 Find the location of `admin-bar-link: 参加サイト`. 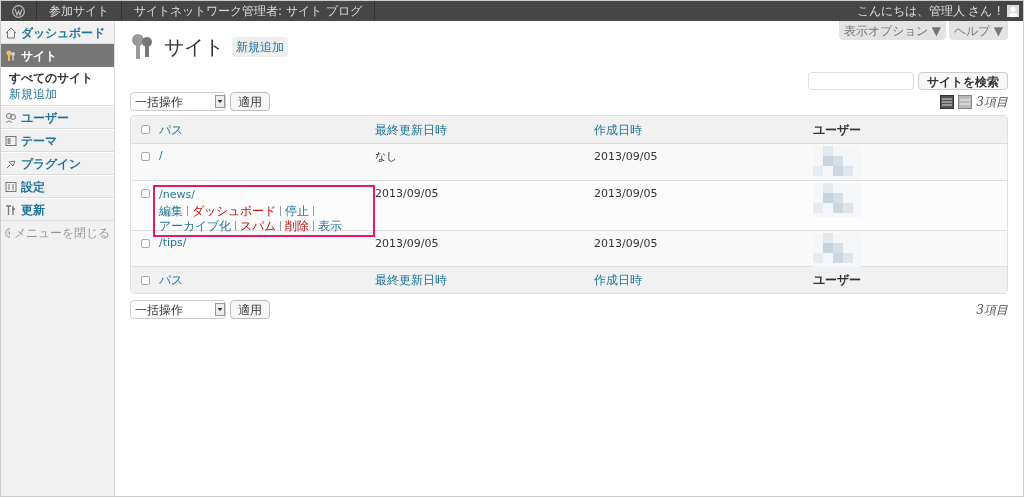

admin-bar-link: 参加サイト is located at coordinates (79, 11).